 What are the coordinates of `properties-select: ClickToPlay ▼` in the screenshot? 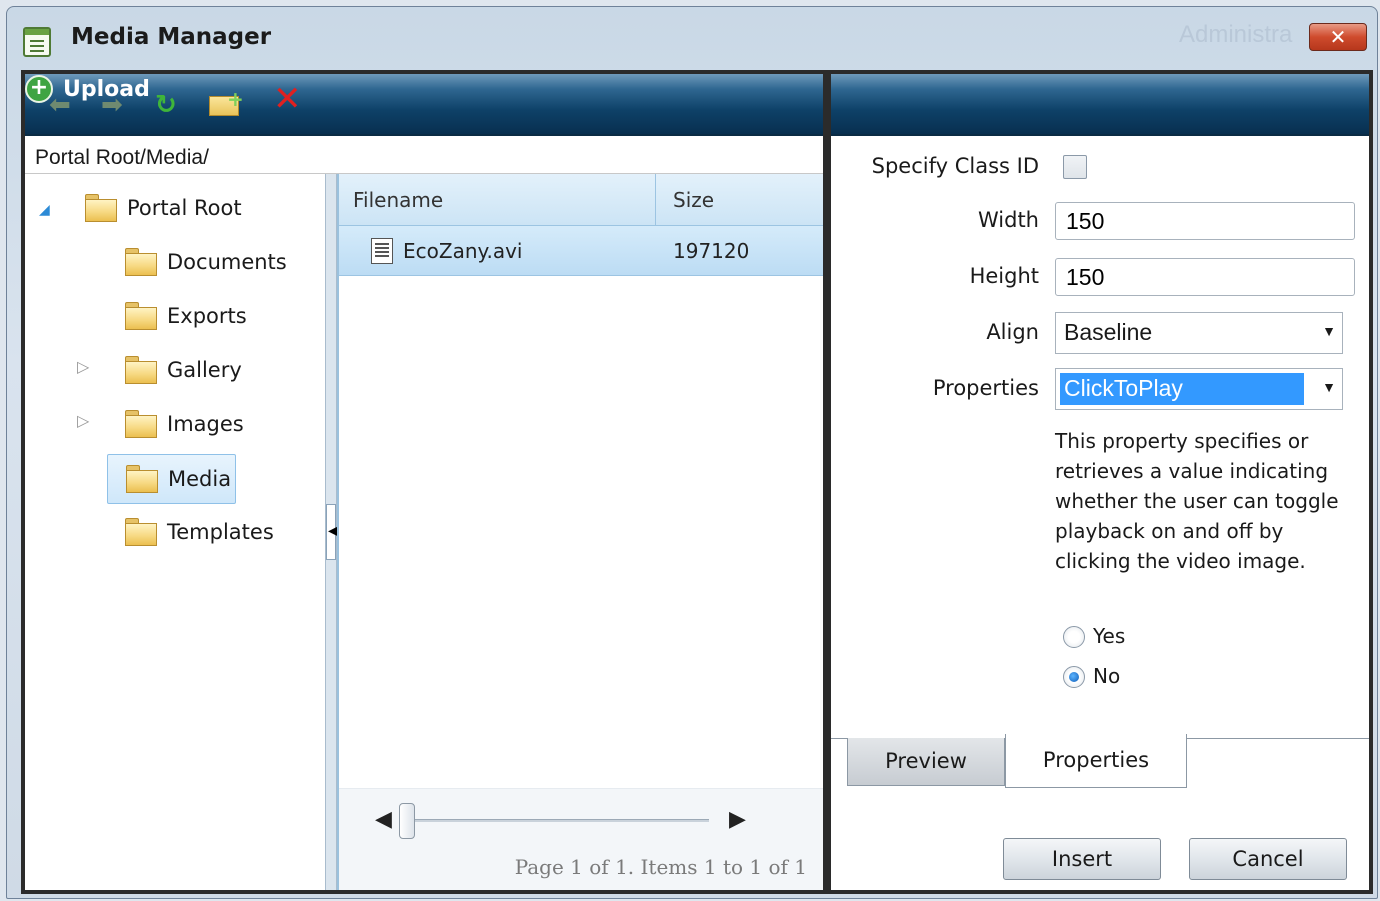 It's located at (1199, 389).